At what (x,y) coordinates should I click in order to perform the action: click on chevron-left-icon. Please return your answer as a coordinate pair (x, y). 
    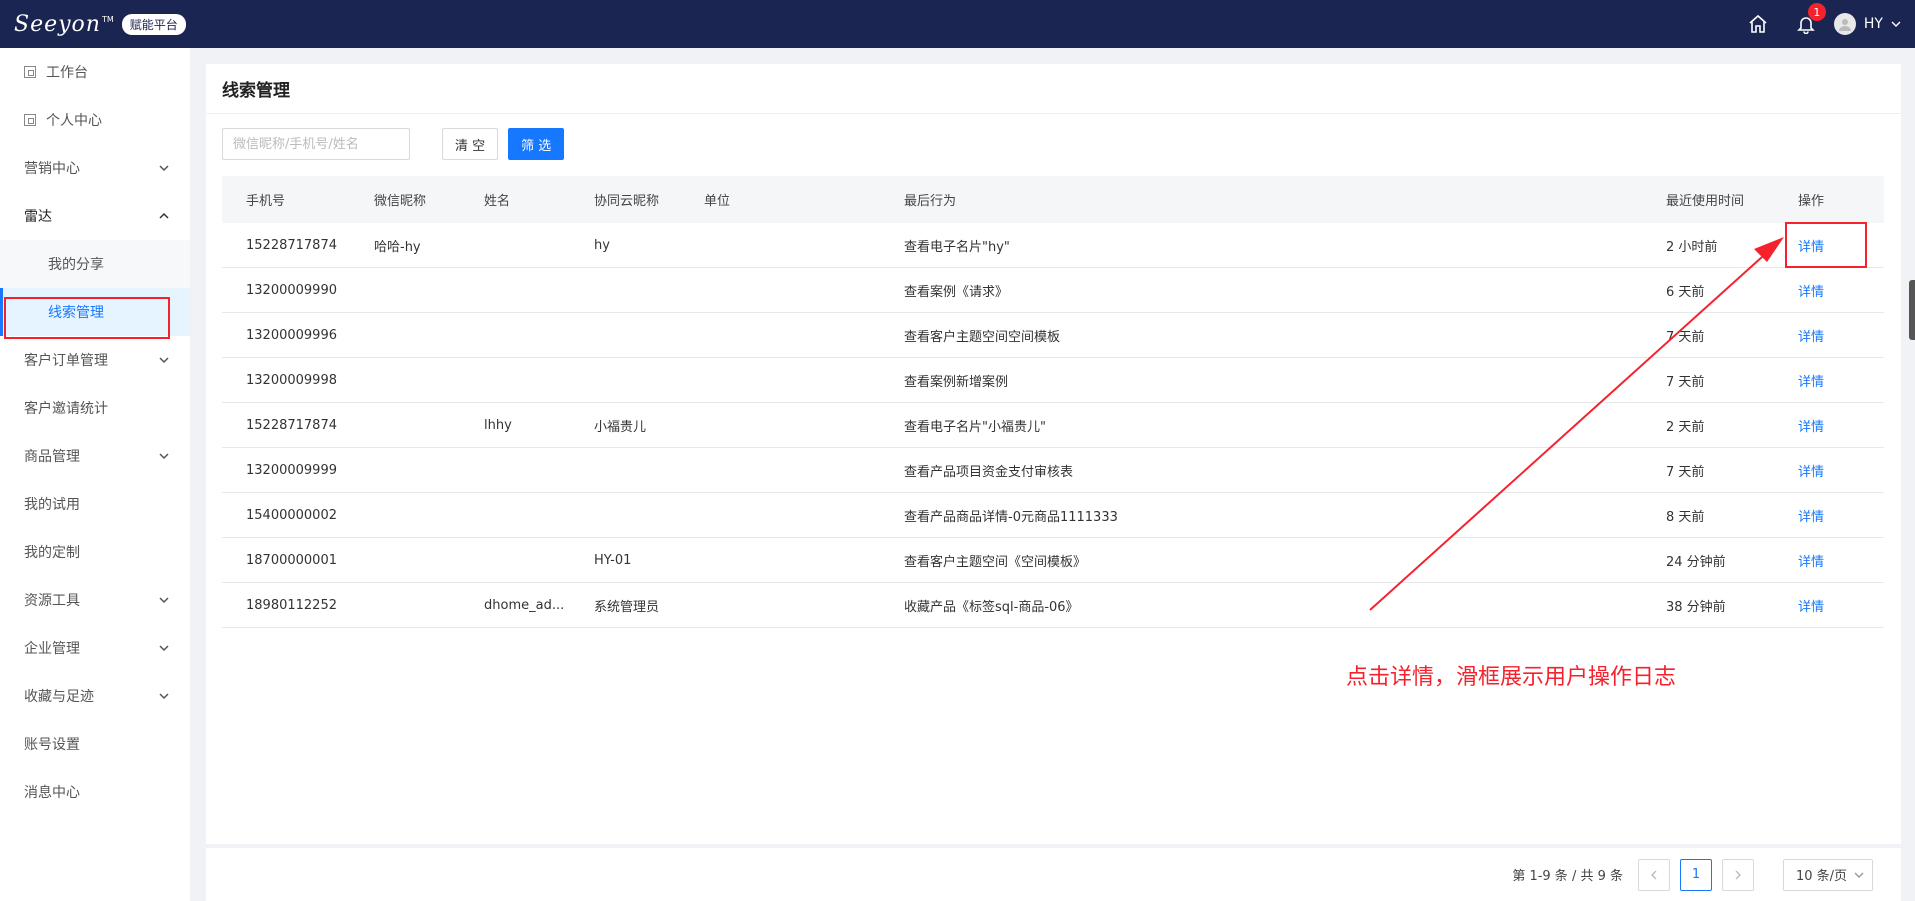
    Looking at the image, I should click on (1654, 874).